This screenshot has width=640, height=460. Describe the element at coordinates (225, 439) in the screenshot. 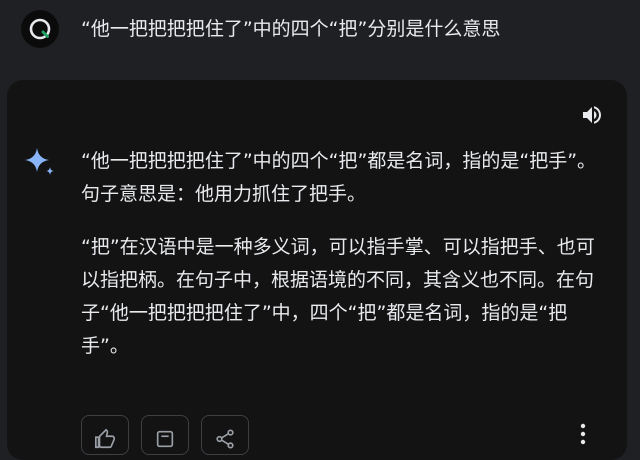

I see `share-icon` at that location.